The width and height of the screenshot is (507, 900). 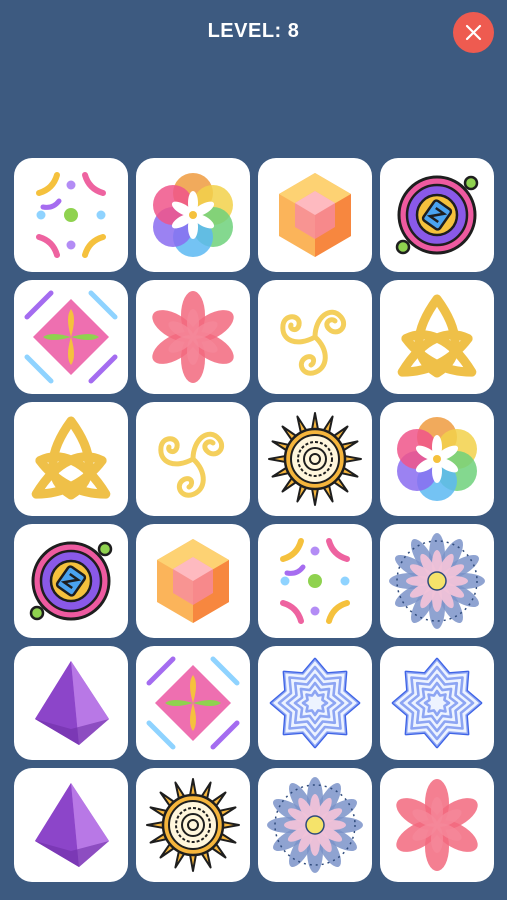 I want to click on level-title: LEVEL: 8, so click(x=253, y=31).